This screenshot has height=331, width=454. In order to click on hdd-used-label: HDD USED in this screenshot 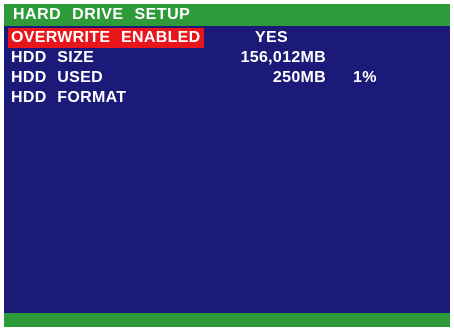, I will do `click(57, 77)`.